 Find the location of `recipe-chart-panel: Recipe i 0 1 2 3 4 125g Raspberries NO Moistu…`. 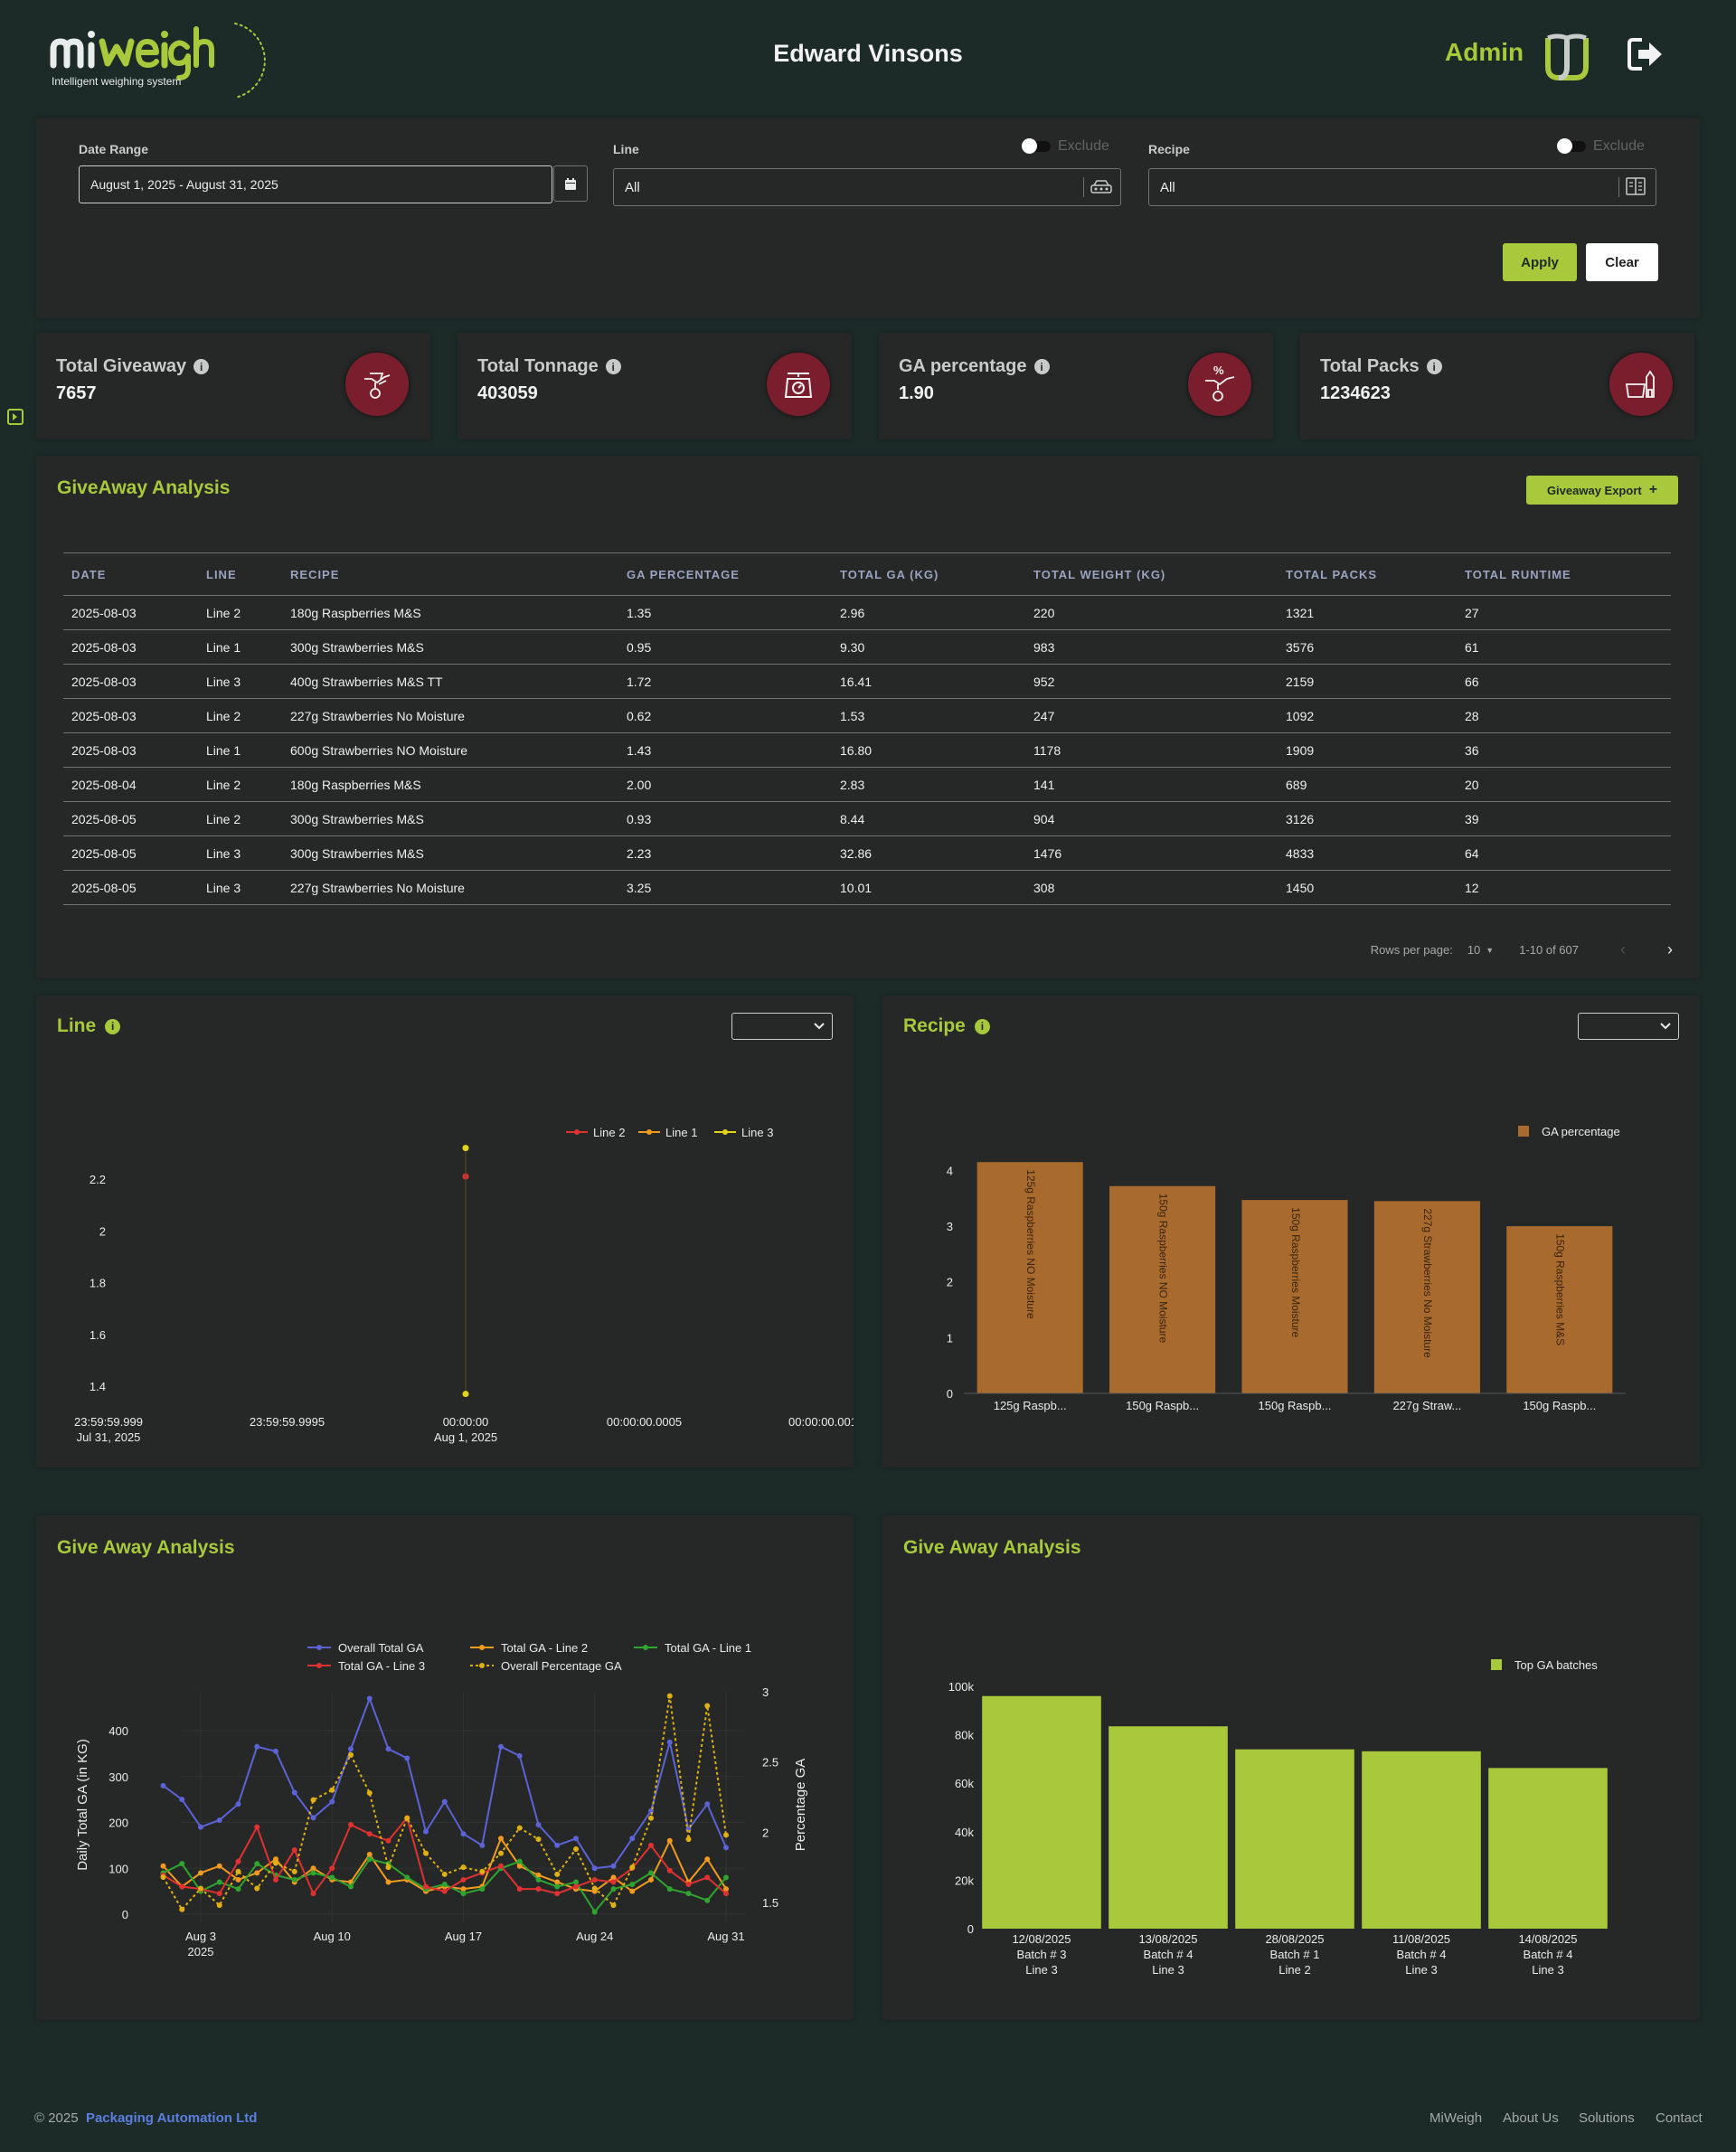

recipe-chart-panel: Recipe i 0 1 2 3 4 125g Raspberries NO Moistu… is located at coordinates (1291, 1232).